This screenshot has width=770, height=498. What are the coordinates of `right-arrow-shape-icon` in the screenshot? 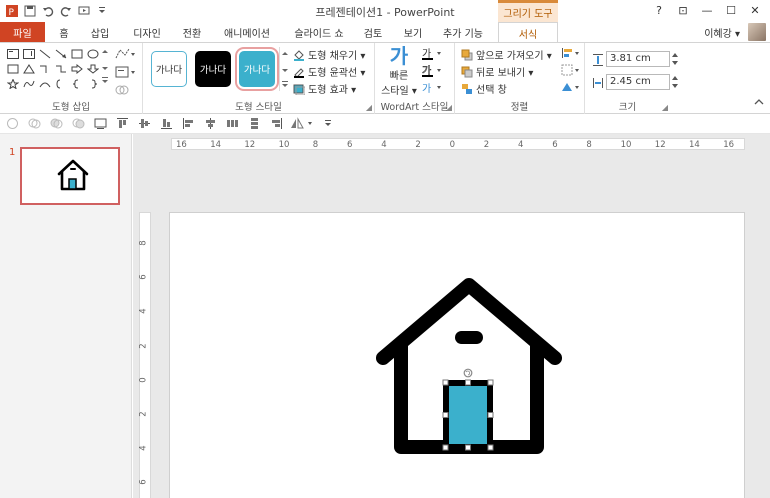 It's located at (77, 68).